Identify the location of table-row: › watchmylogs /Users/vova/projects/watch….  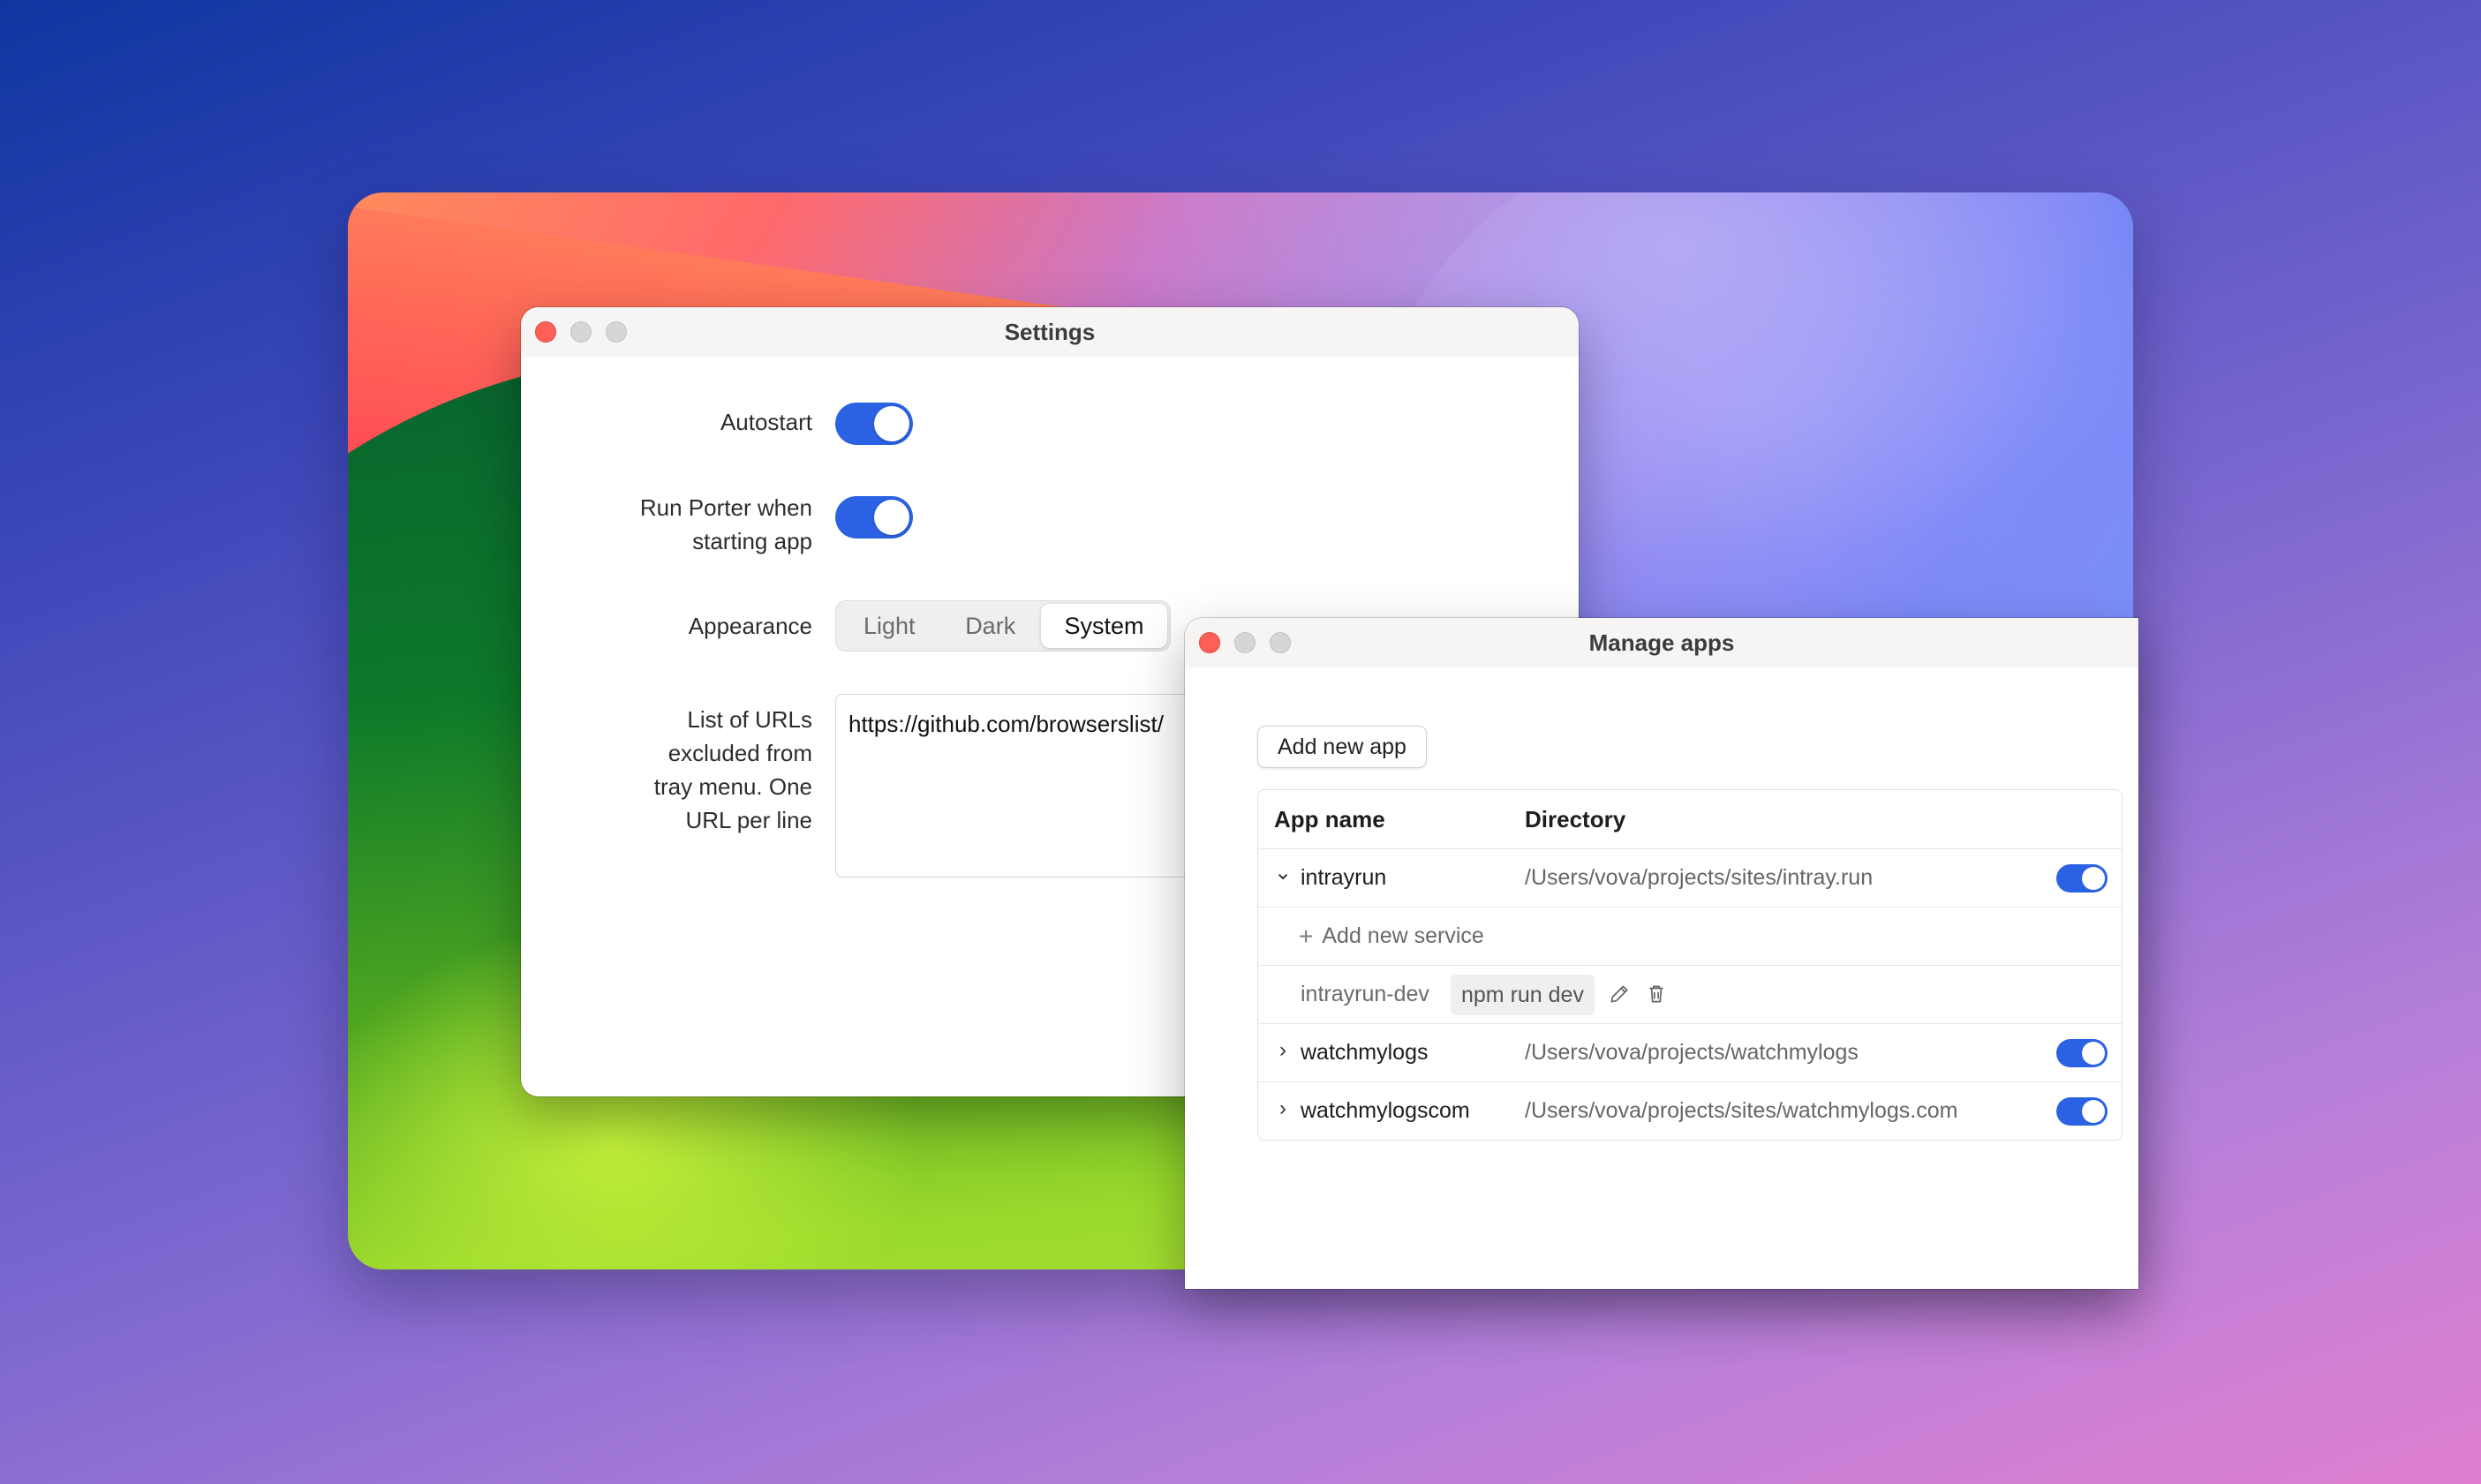
(1690, 1052).